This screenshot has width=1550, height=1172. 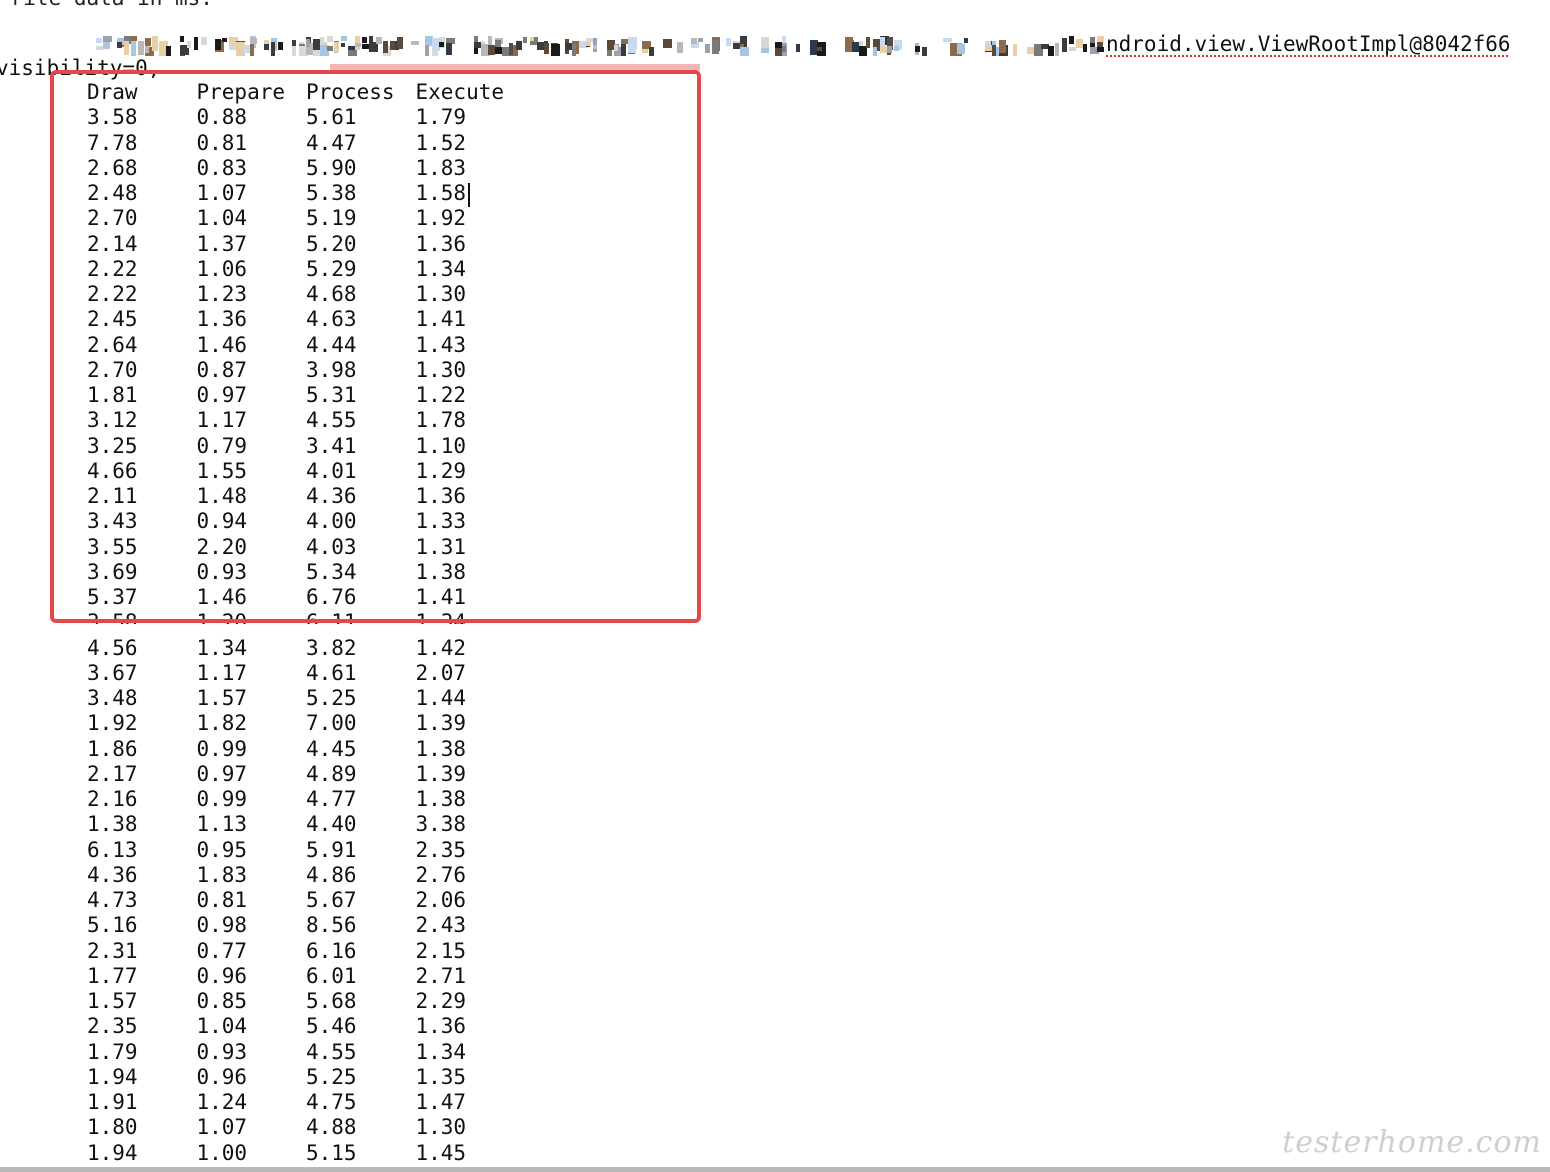 What do you see at coordinates (441, 849) in the screenshot?
I see `table-cell: 2.35` at bounding box center [441, 849].